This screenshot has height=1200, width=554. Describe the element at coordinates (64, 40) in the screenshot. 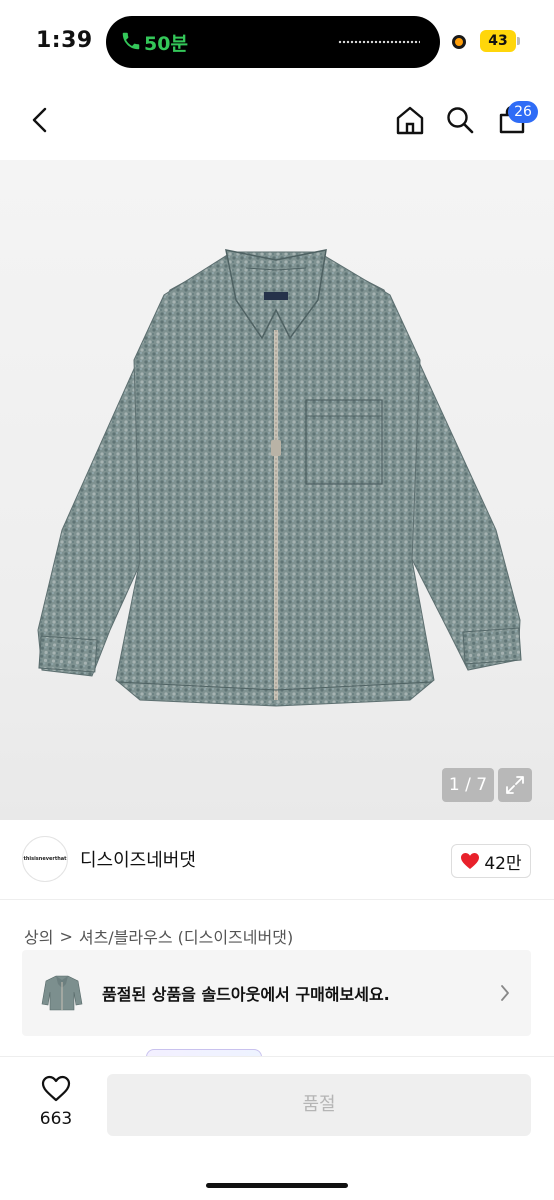

I see `clock: 1:39` at that location.